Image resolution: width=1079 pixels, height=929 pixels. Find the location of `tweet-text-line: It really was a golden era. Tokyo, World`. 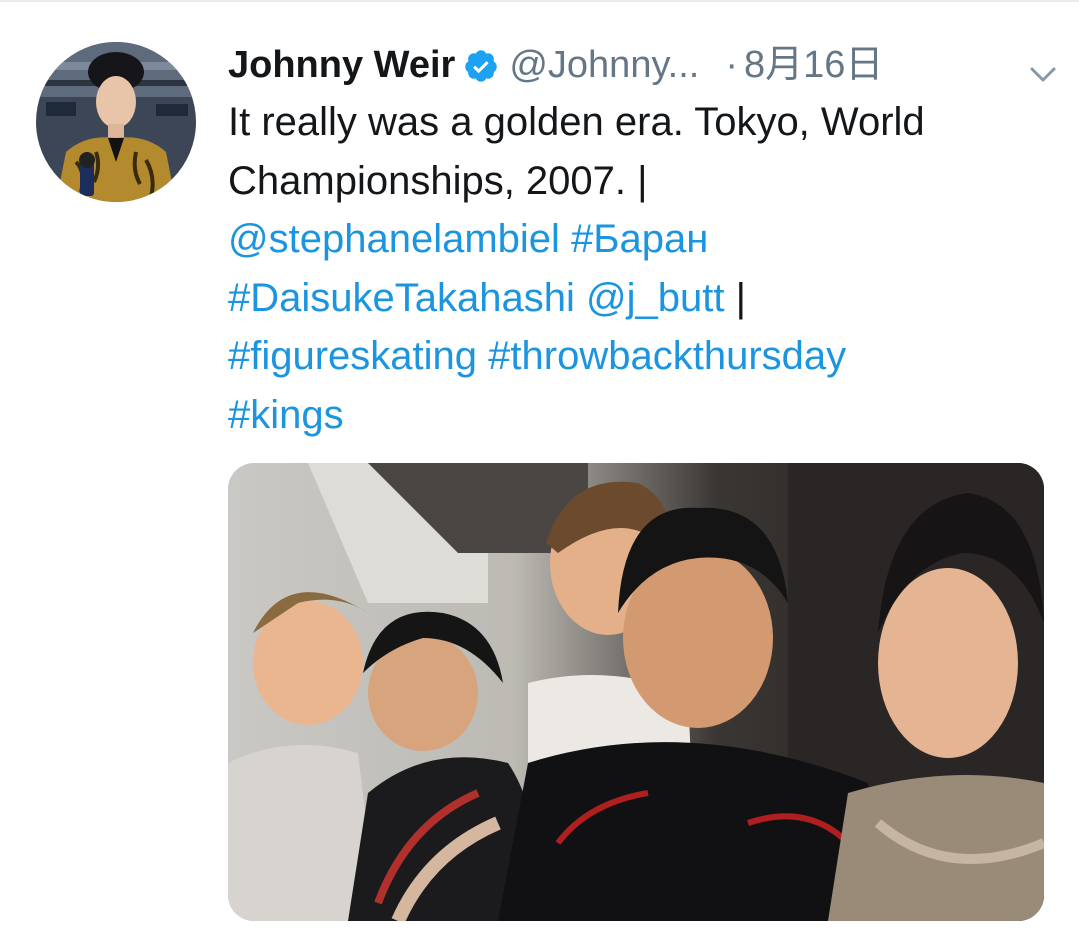

tweet-text-line: It really was a golden era. Tokyo, World is located at coordinates (638, 122).